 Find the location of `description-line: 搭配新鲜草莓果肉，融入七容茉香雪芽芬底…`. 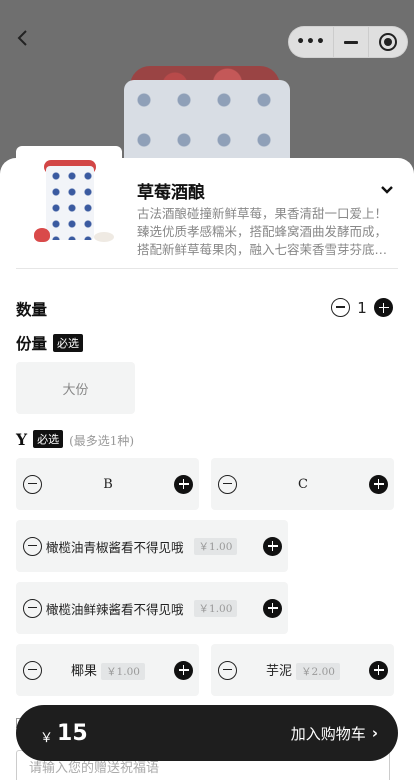

description-line: 搭配新鲜草莓果肉，融入七容茉香雪芽芬底… is located at coordinates (262, 249).